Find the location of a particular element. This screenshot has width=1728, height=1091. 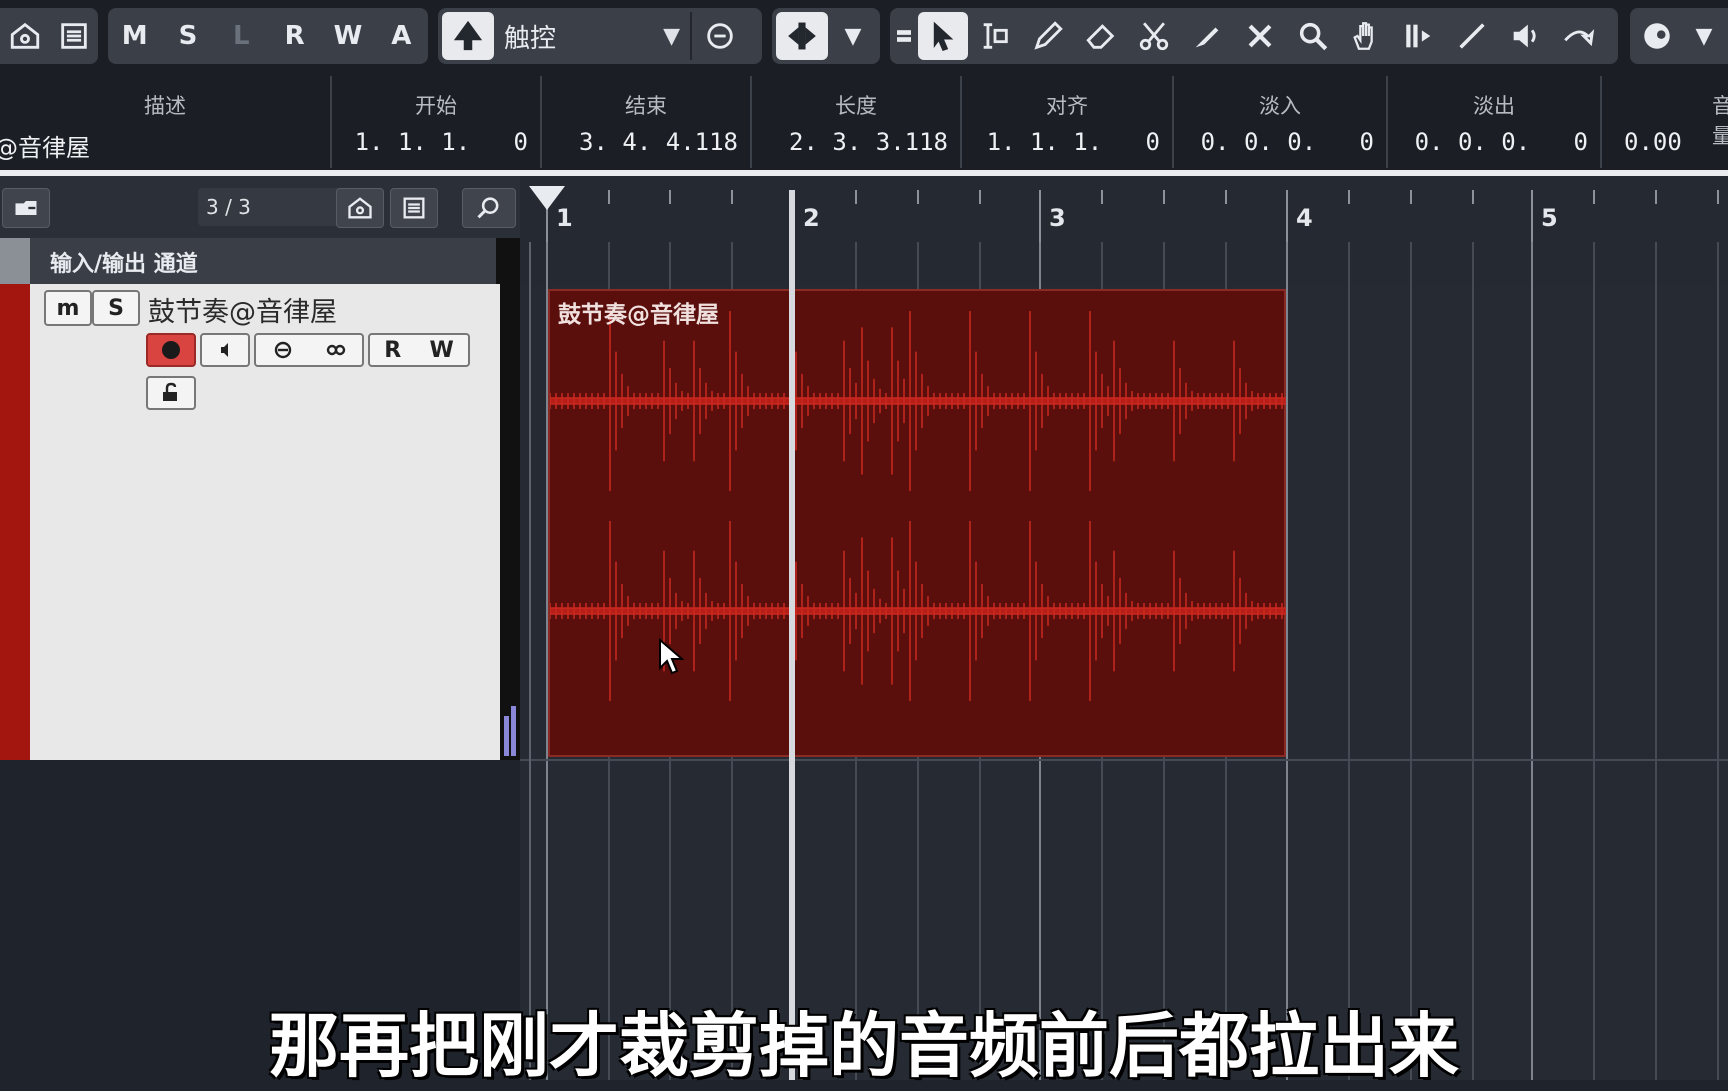

edit-channel-button is located at coordinates (309, 350).